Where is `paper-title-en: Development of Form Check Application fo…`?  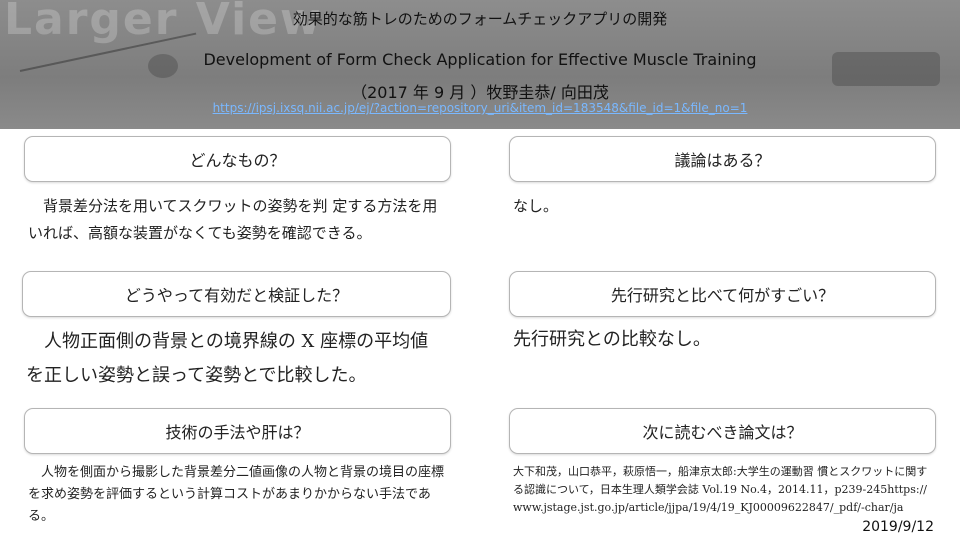
paper-title-en: Development of Form Check Application fo… is located at coordinates (480, 59).